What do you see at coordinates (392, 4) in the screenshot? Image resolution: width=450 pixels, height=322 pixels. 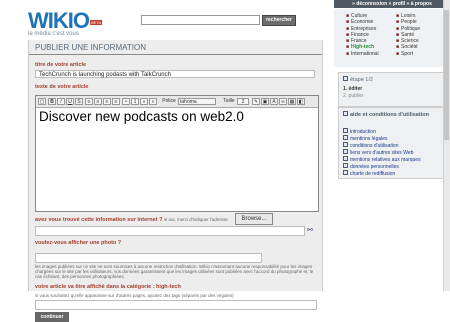 I see `top-links-bar: » déconnexion » profil » à propos` at bounding box center [392, 4].